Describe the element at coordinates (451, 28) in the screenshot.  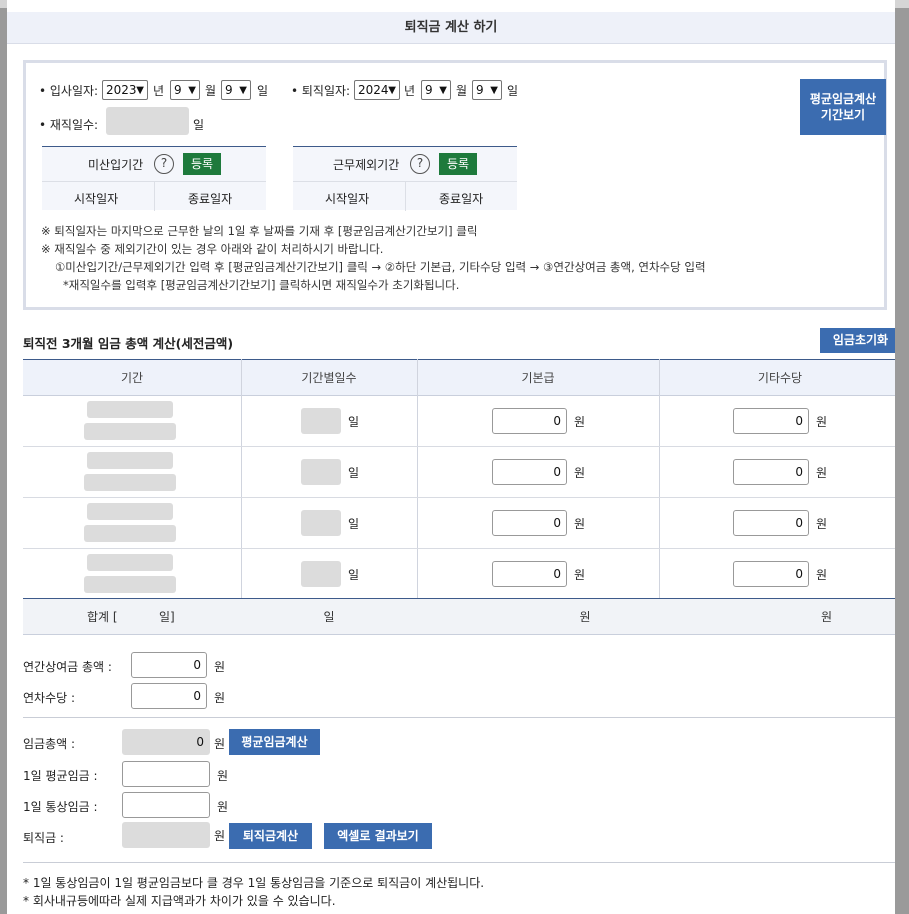
I see `page-title: 퇴직금 계산 하기` at that location.